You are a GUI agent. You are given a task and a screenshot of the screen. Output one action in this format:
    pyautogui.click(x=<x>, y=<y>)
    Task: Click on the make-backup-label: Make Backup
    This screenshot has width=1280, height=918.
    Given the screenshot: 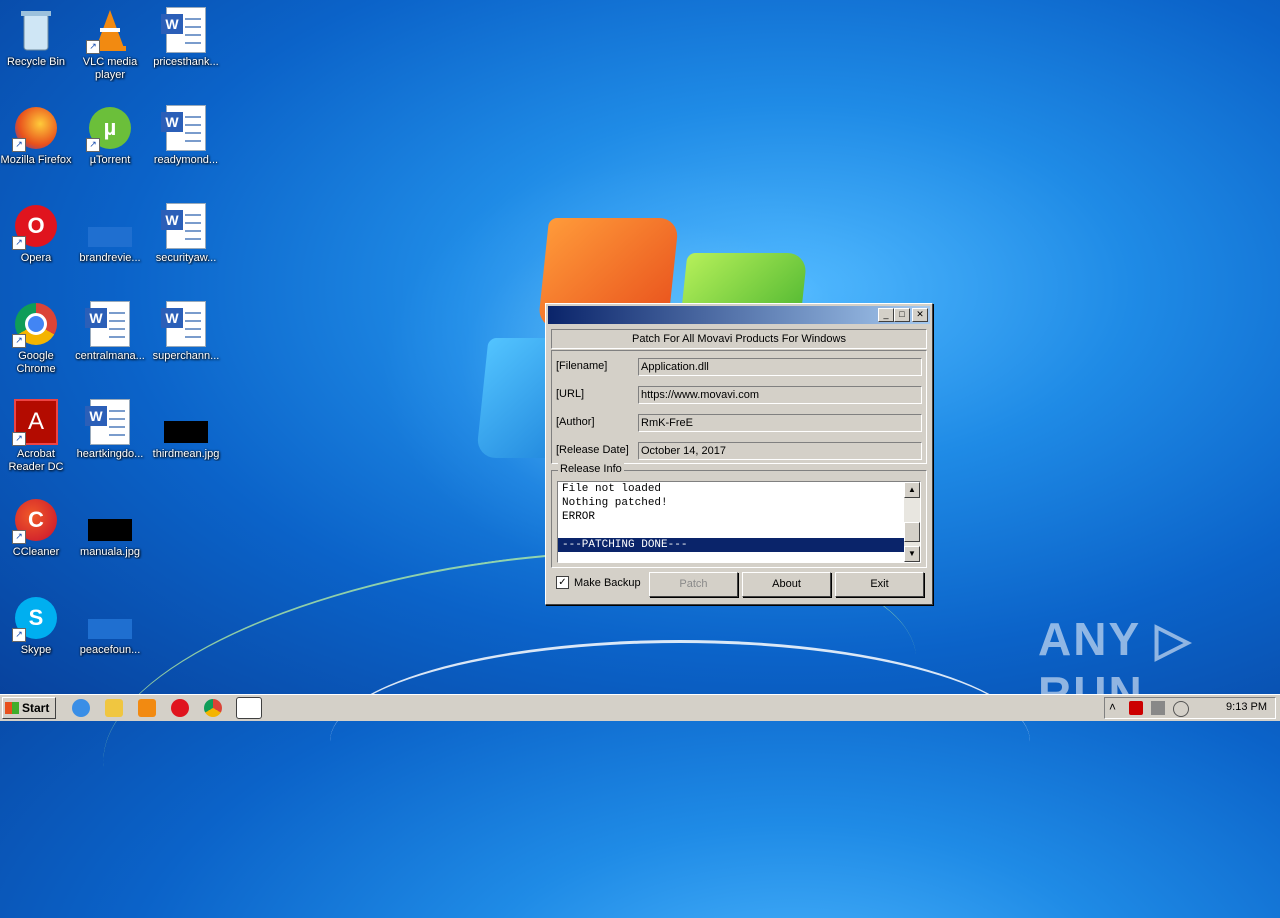 What is the action you would take?
    pyautogui.click(x=607, y=582)
    